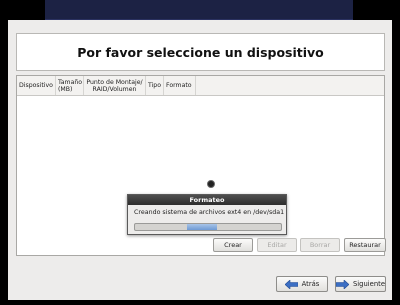 The height and width of the screenshot is (305, 400). What do you see at coordinates (310, 284) in the screenshot?
I see `back-button-label: Atrás` at bounding box center [310, 284].